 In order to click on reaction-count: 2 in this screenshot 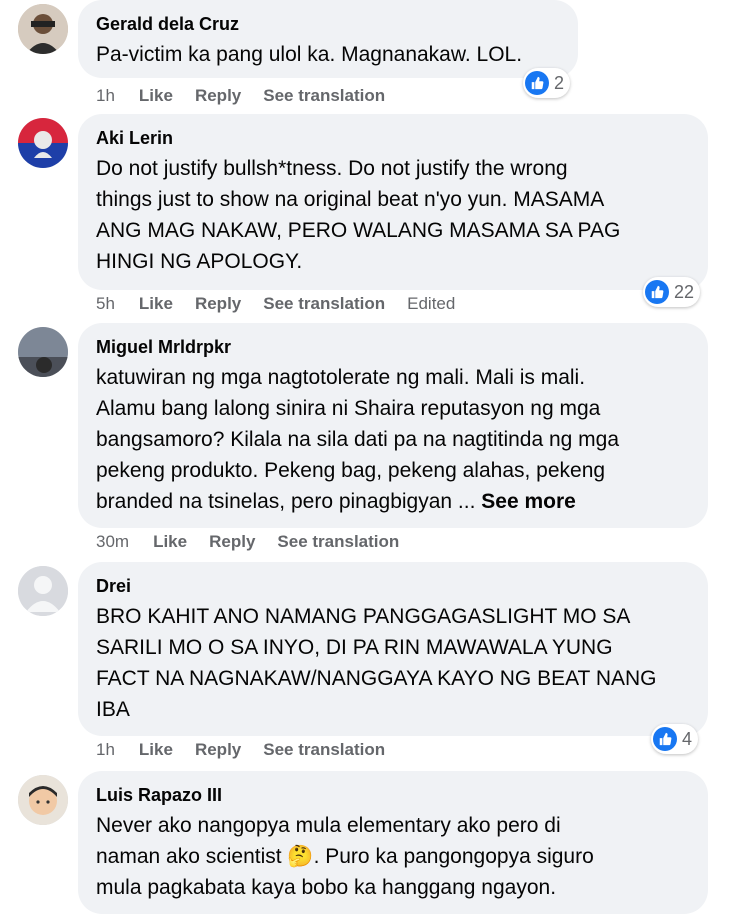, I will do `click(547, 83)`.